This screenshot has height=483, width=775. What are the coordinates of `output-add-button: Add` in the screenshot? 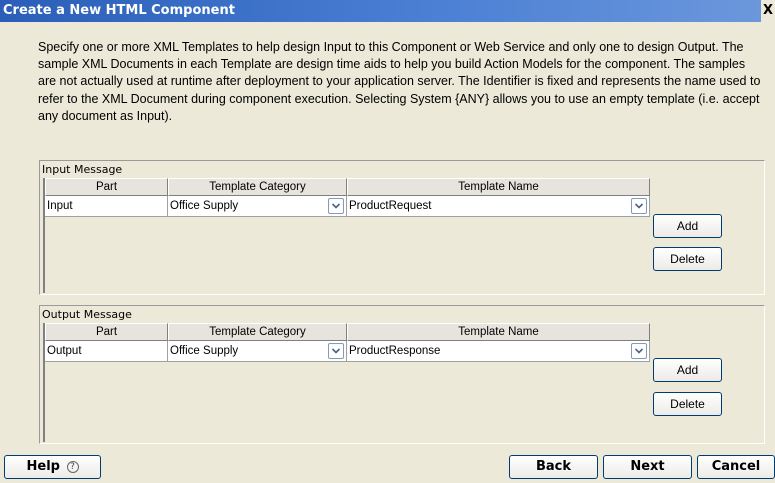 It's located at (687, 370).